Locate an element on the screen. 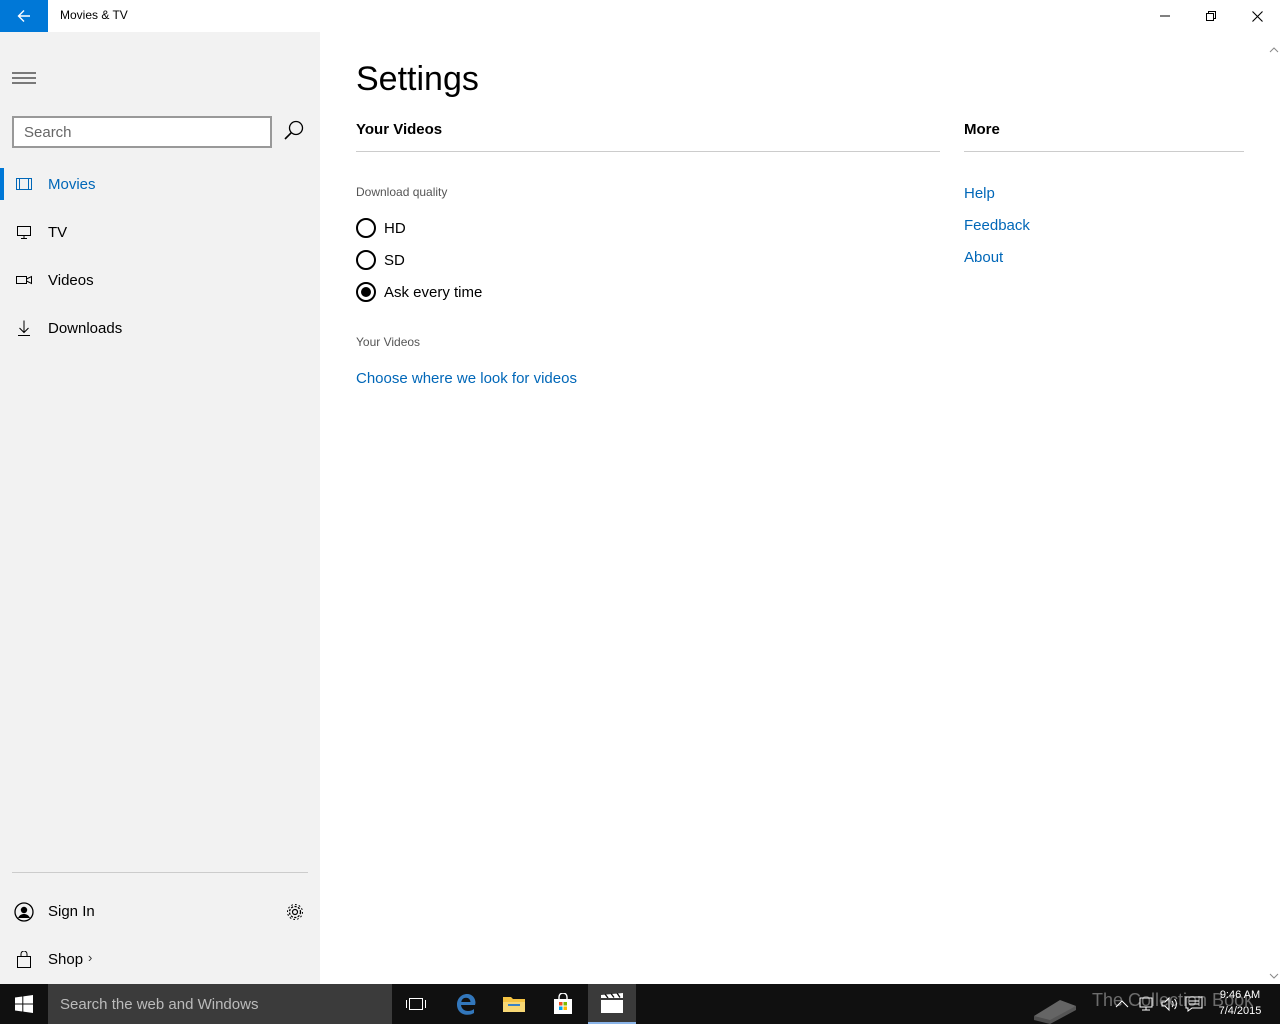 This screenshot has width=1280, height=1024. search-input is located at coordinates (142, 132).